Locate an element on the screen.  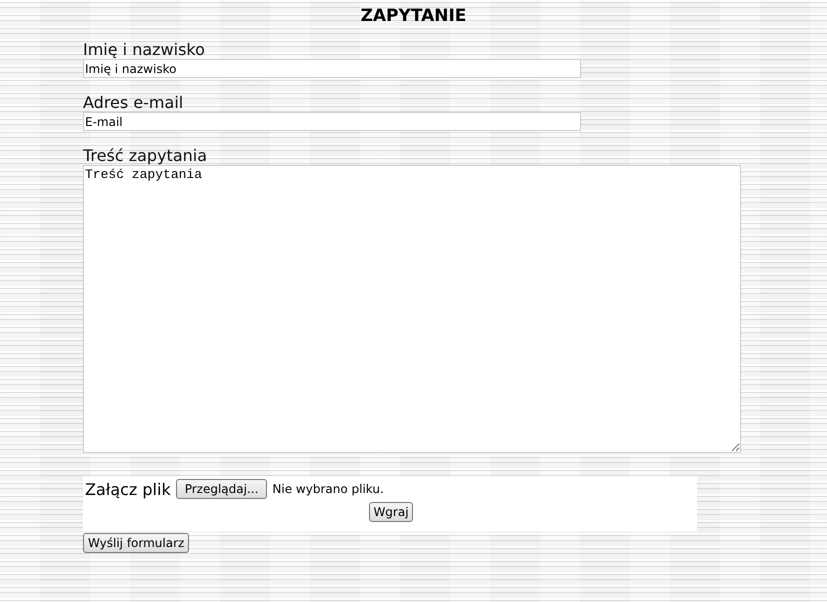
input-field: Imię i nazwisko is located at coordinates (332, 68).